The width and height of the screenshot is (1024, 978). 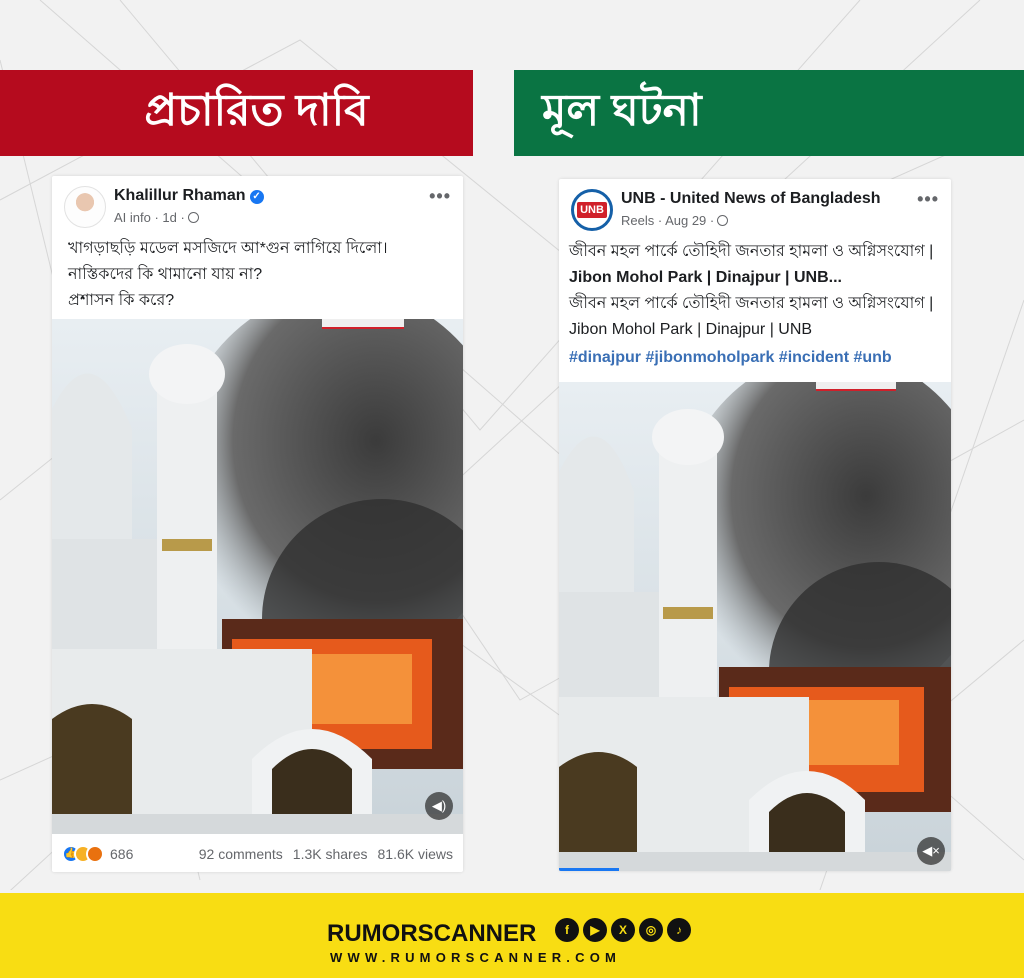 What do you see at coordinates (241, 854) in the screenshot?
I see `comments-count: 92 comments` at bounding box center [241, 854].